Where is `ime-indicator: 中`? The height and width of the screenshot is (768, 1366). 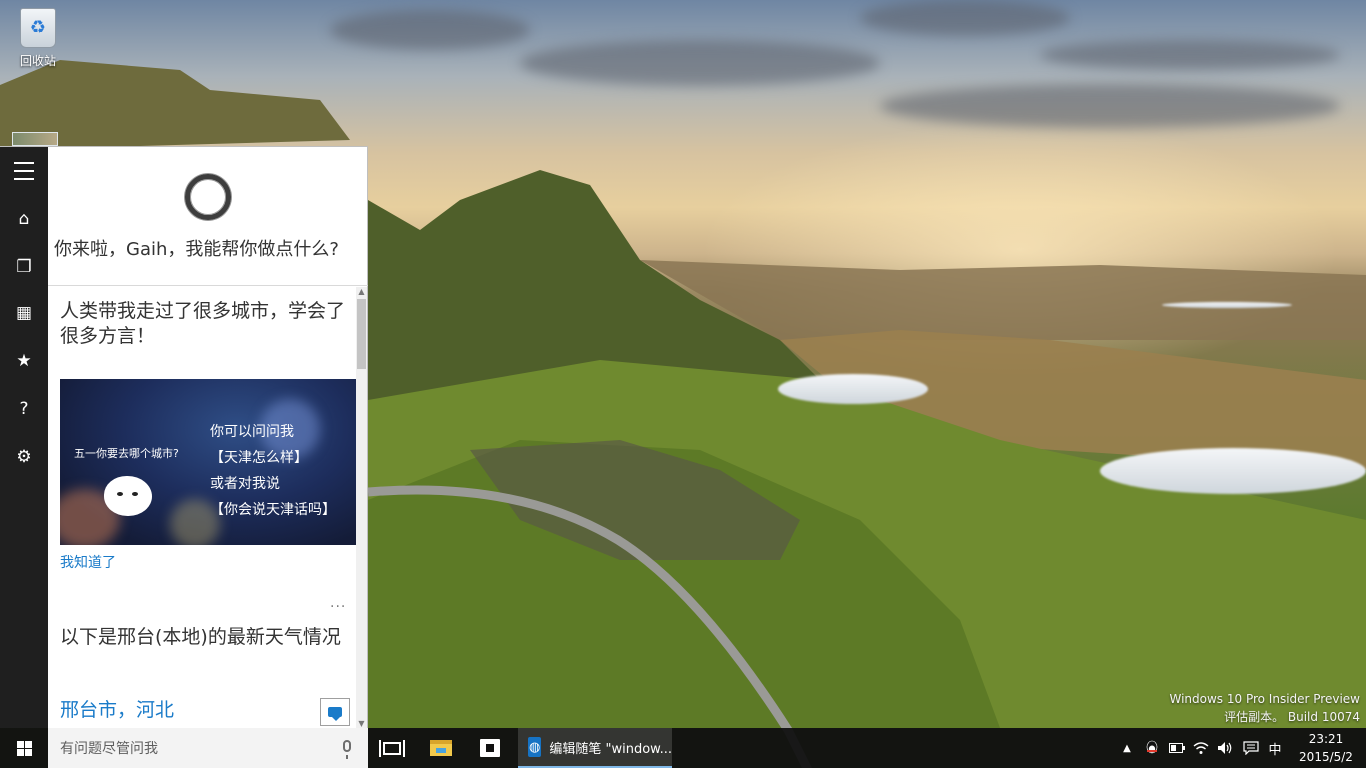
ime-indicator: 中 is located at coordinates (1275, 748).